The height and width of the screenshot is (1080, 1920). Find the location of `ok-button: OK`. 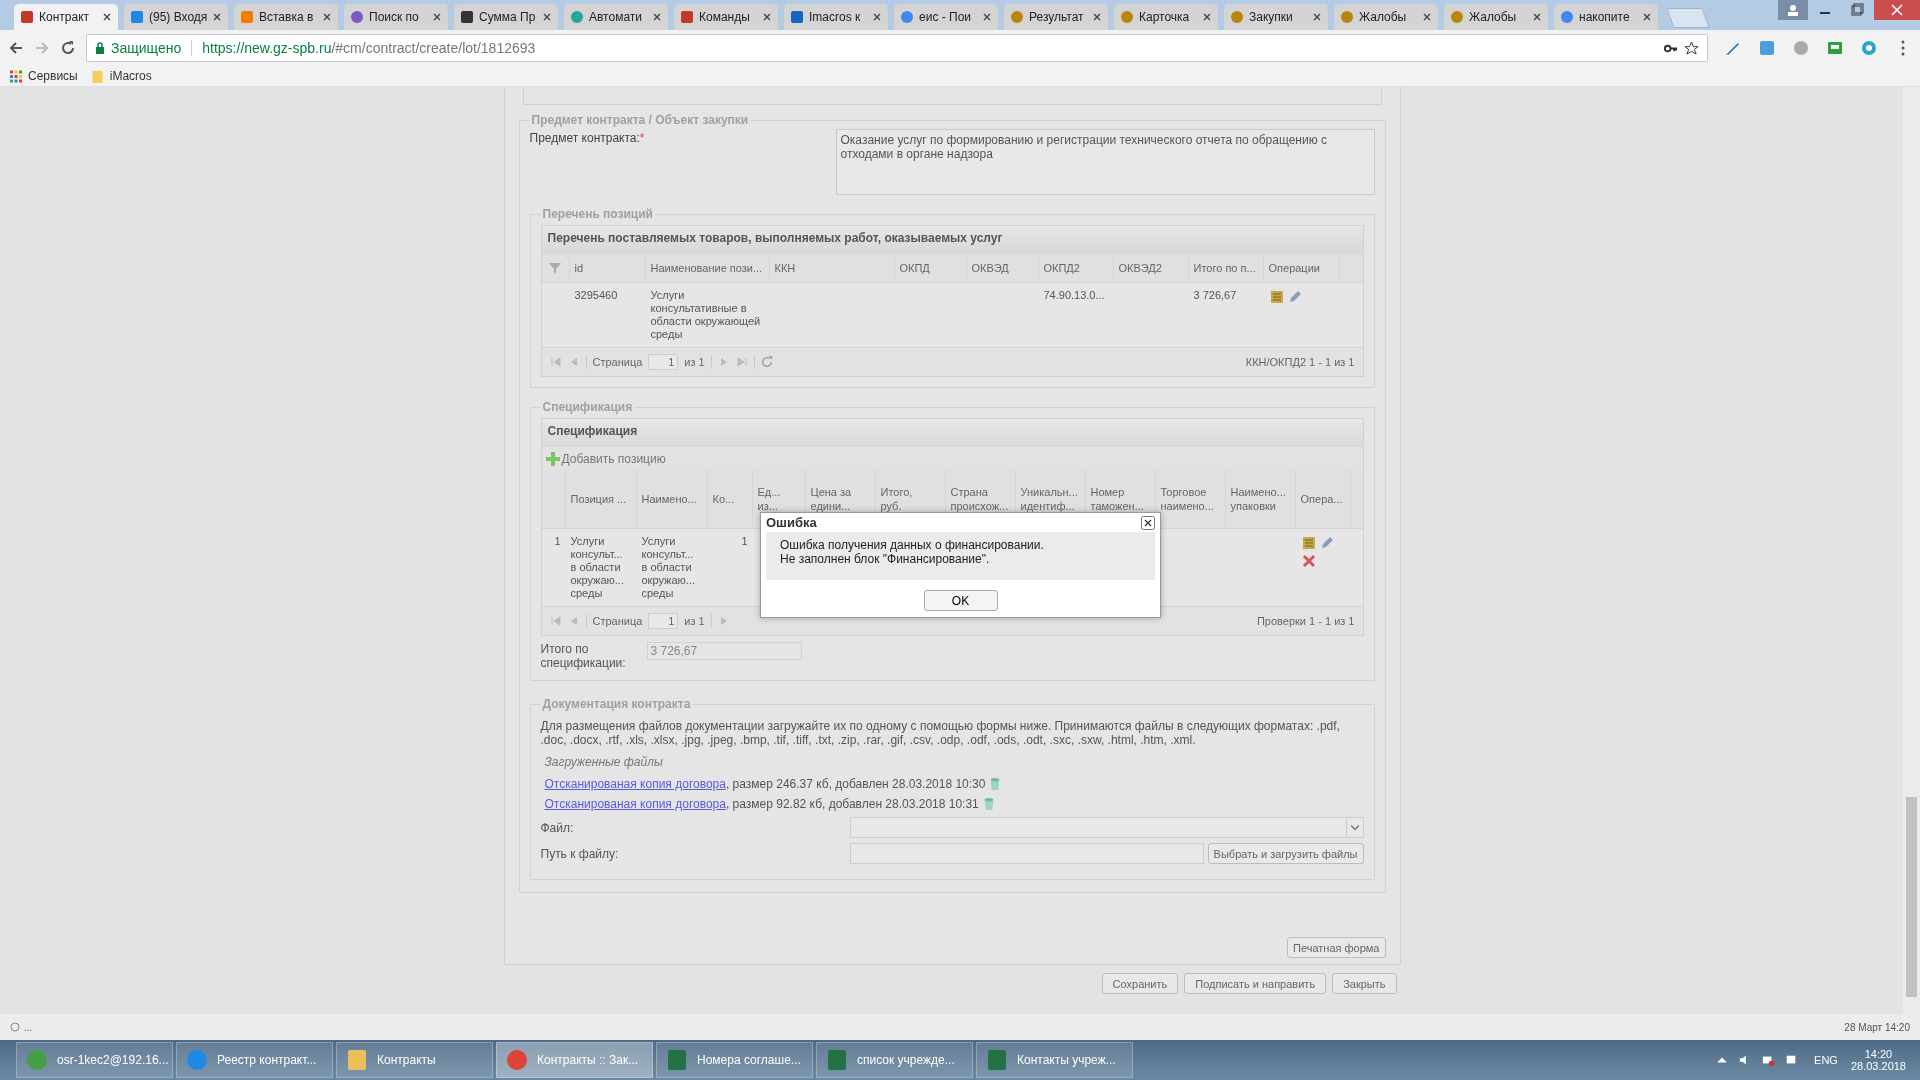

ok-button: OK is located at coordinates (960, 600).